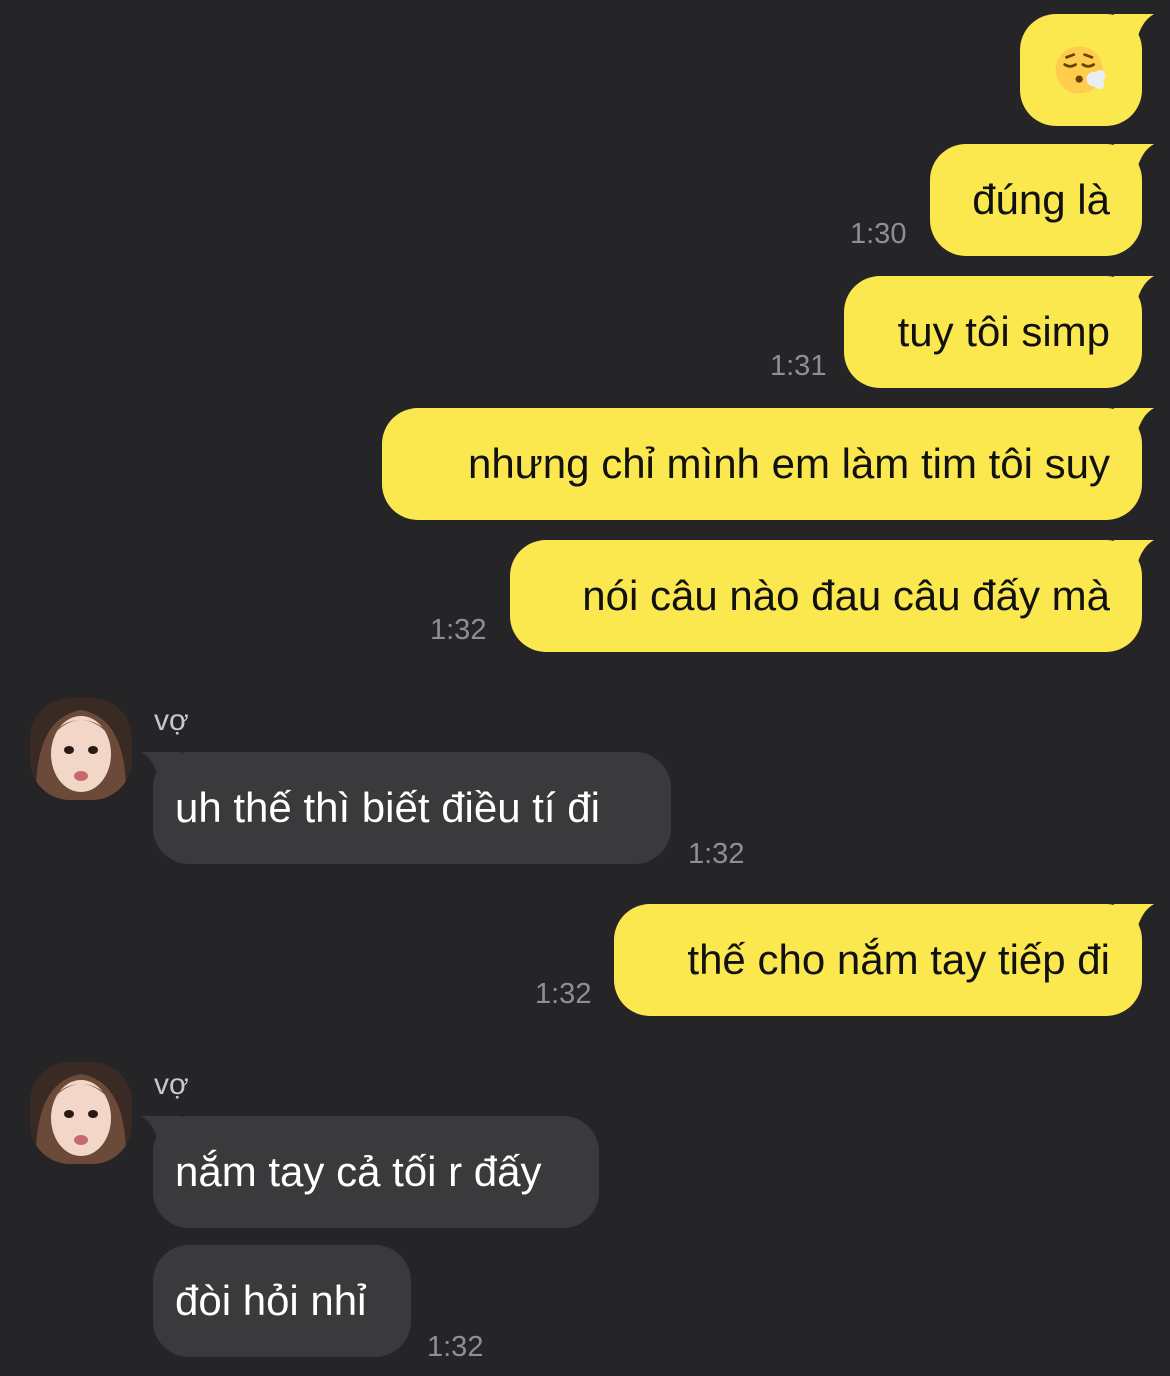 This screenshot has width=1170, height=1376. I want to click on message-timestamp: 1:31, so click(798, 366).